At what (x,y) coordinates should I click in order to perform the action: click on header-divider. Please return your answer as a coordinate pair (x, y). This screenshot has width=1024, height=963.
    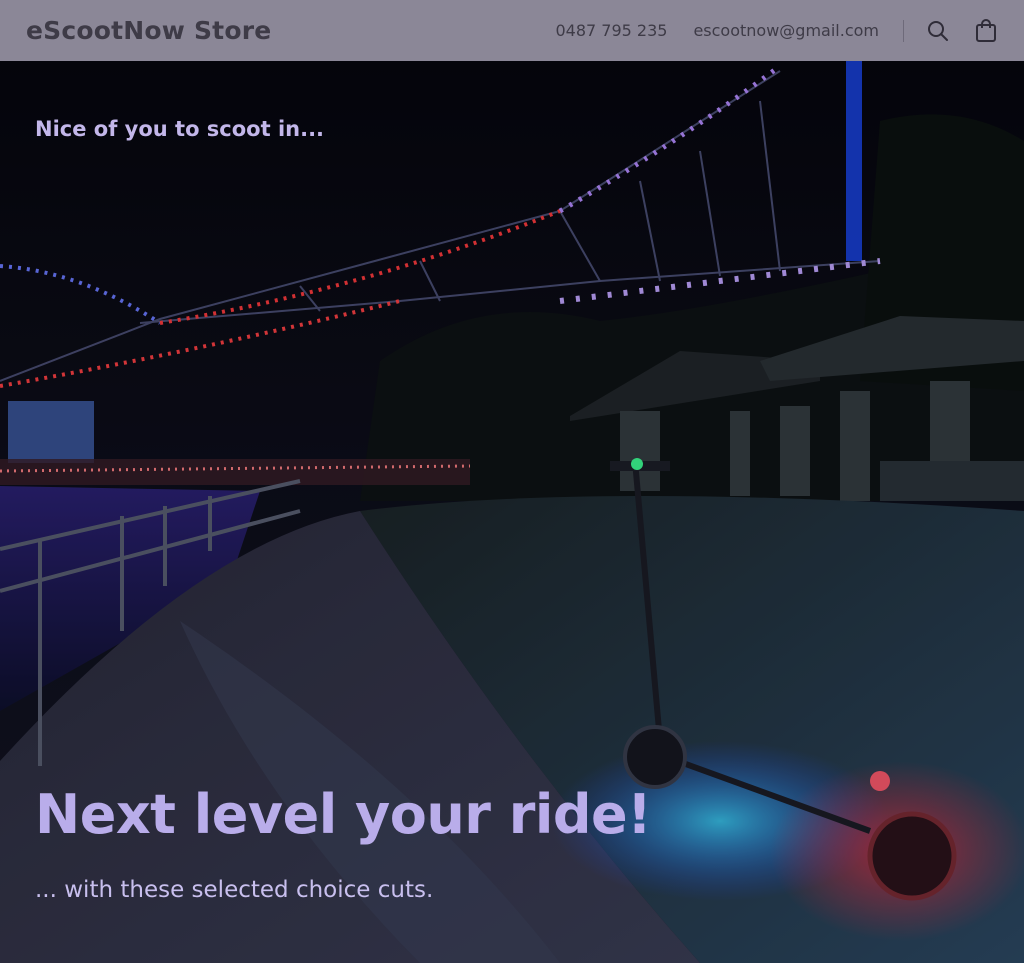
    Looking at the image, I should click on (903, 30).